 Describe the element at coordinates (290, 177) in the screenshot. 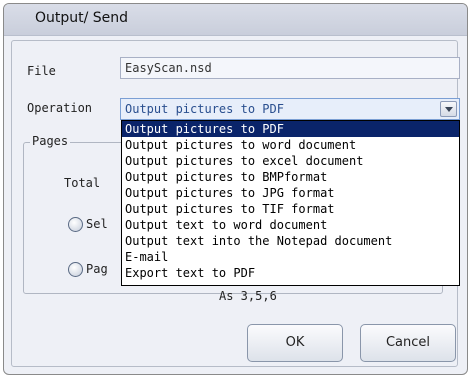

I see `dropdown-option: Output pictures to BMPformat` at that location.